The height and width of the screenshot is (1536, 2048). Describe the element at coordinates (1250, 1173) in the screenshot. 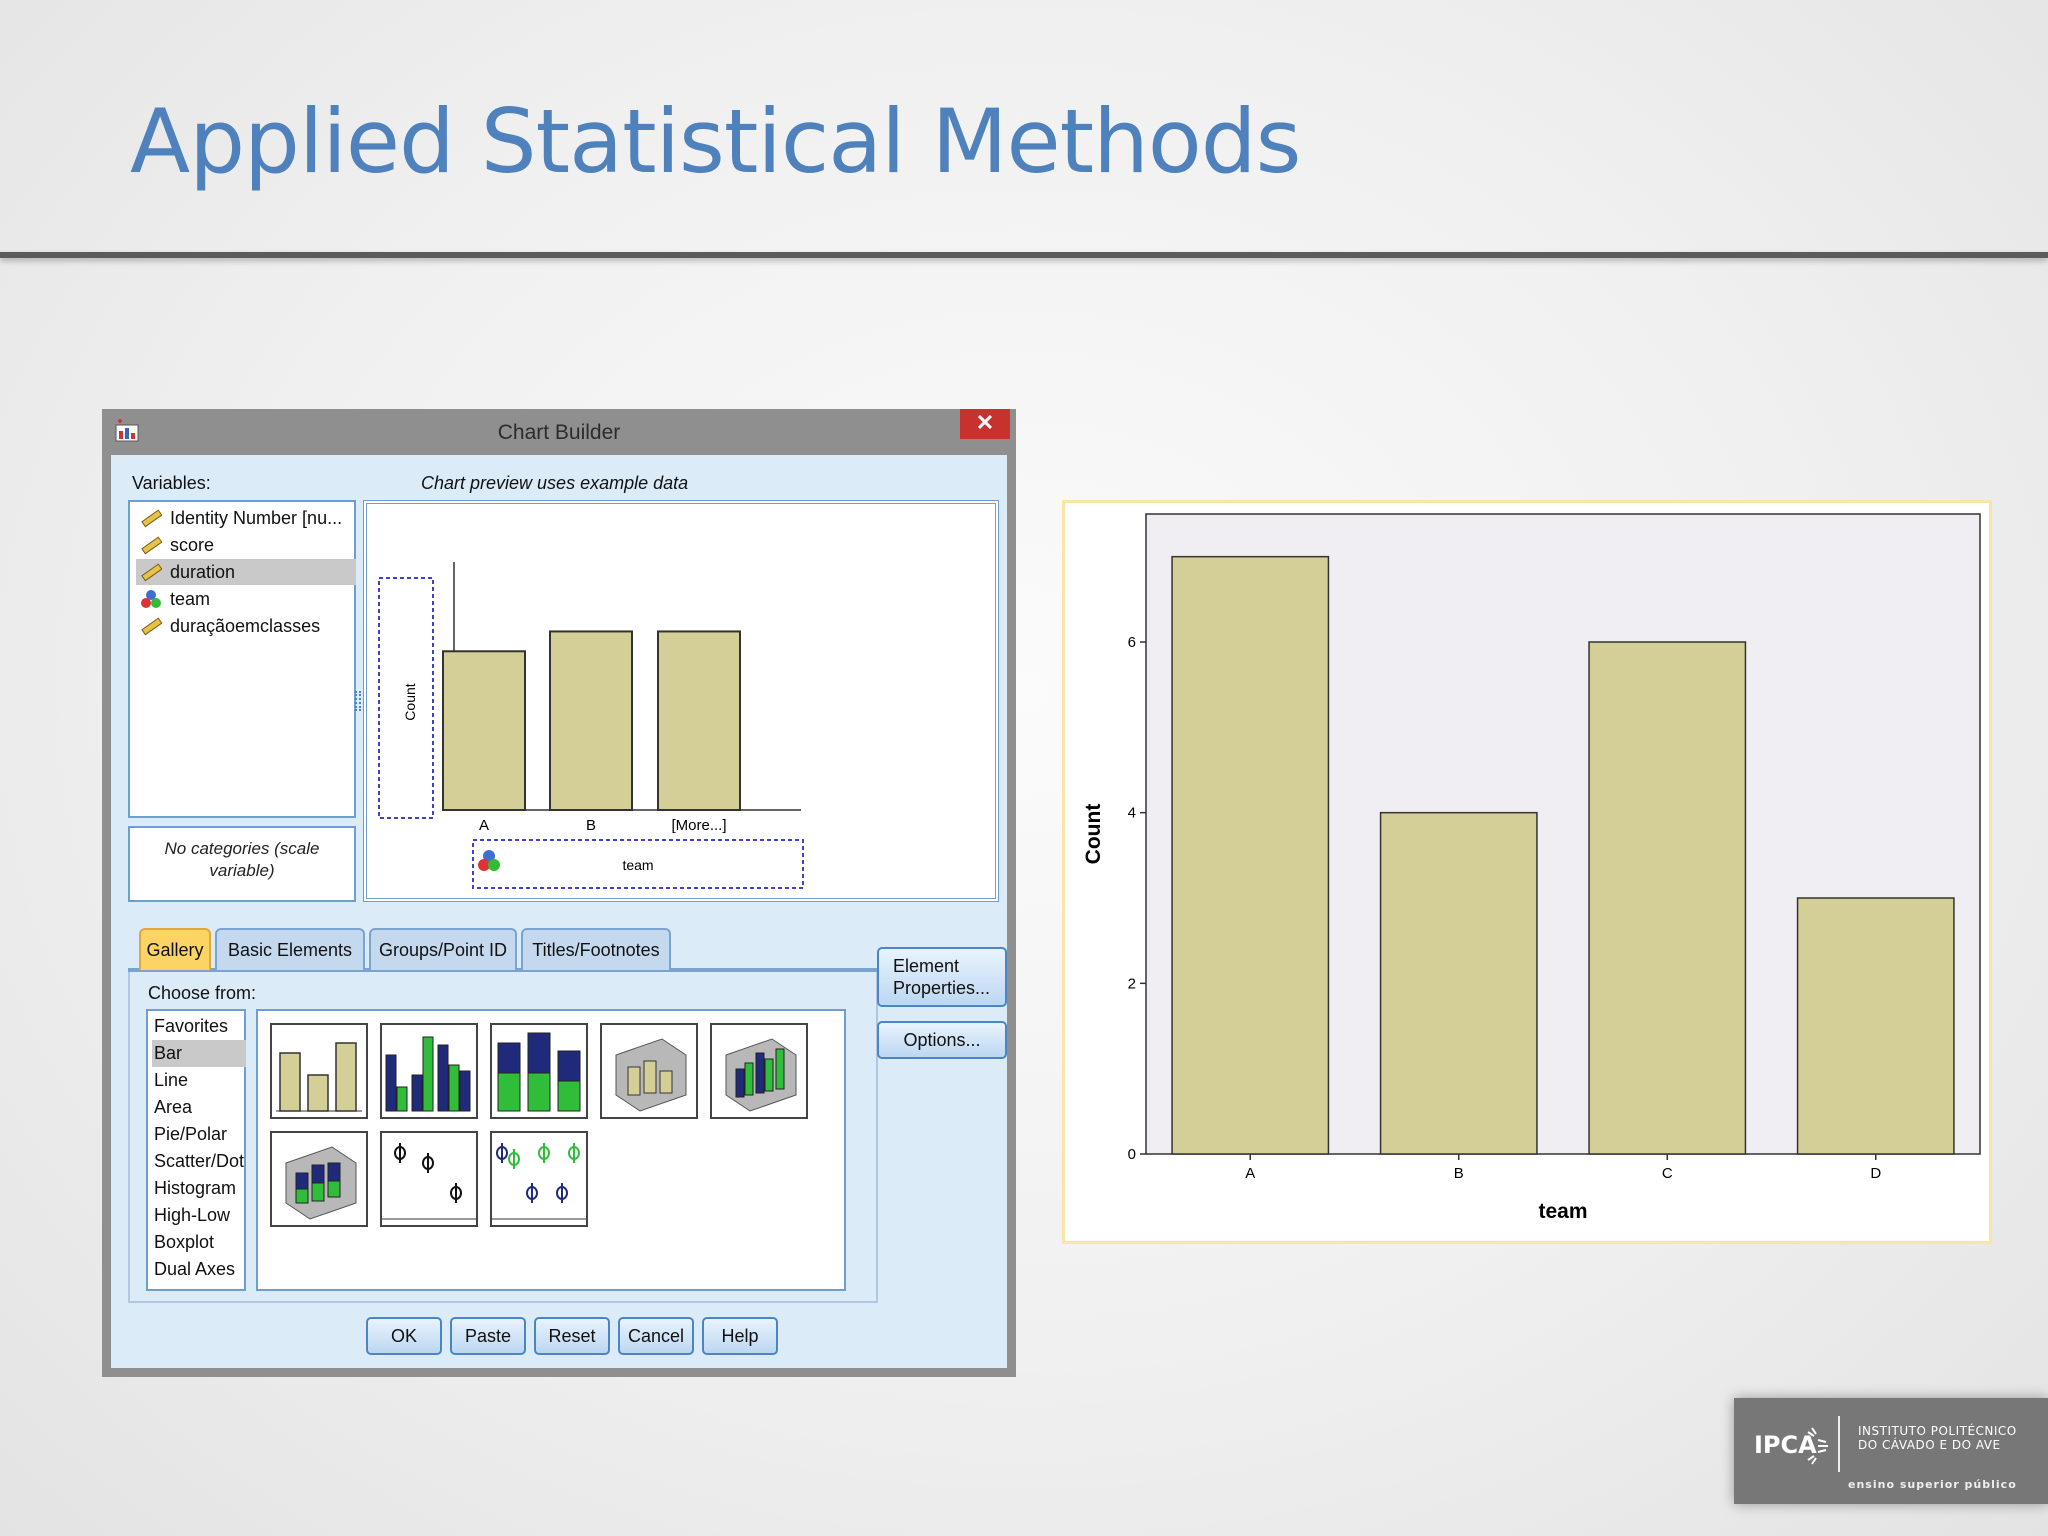

I see `x-tick-label: A` at that location.